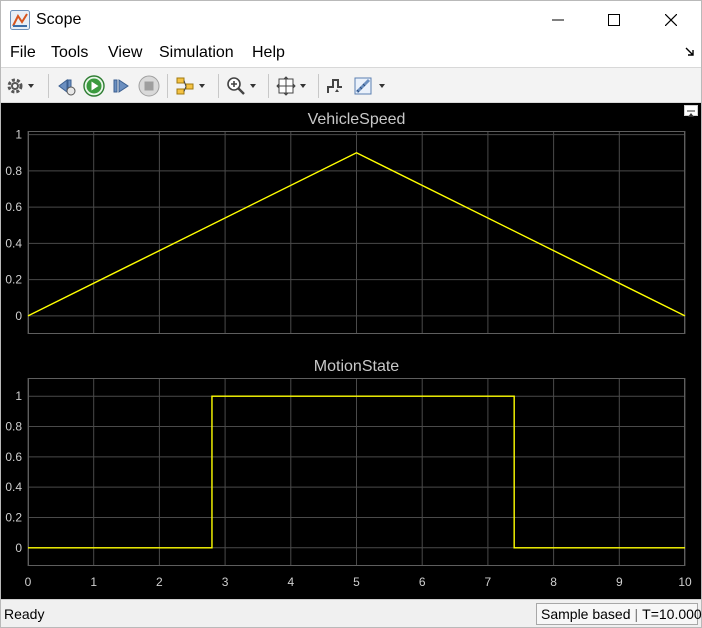  I want to click on minimize-button, so click(558, 20).